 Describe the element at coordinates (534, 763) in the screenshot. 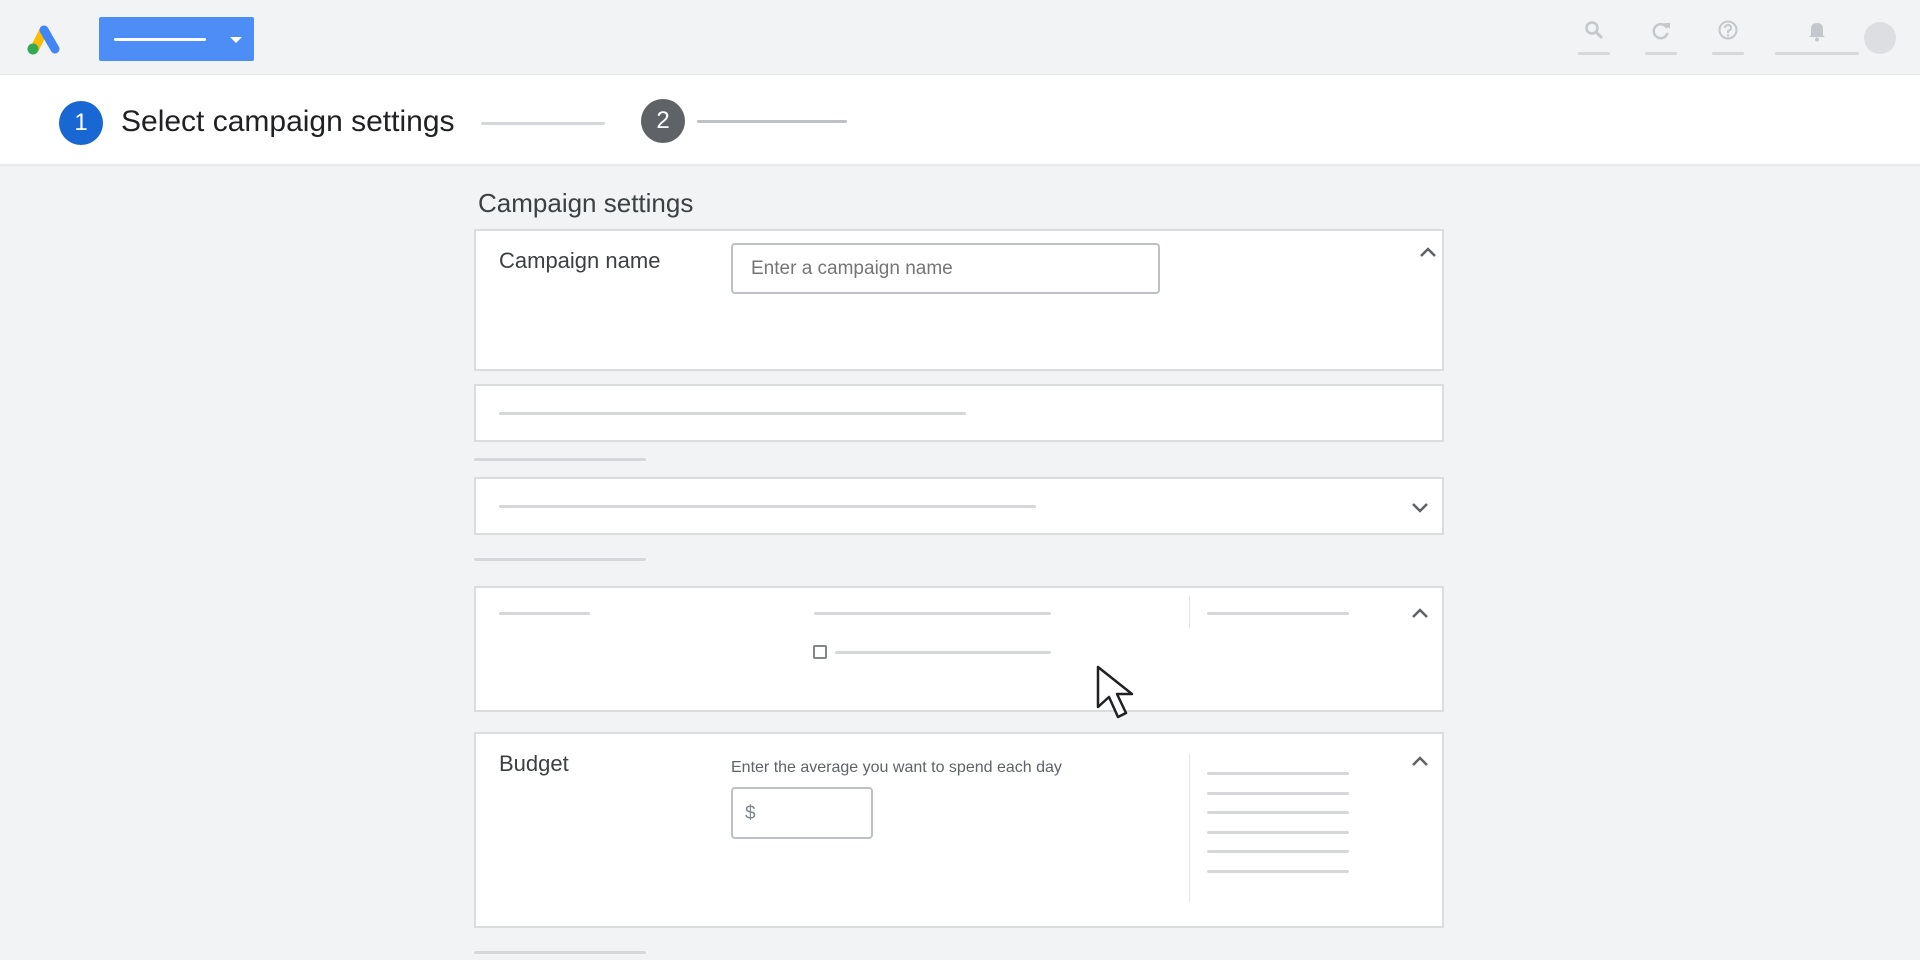

I see `budget-label: Budget` at that location.